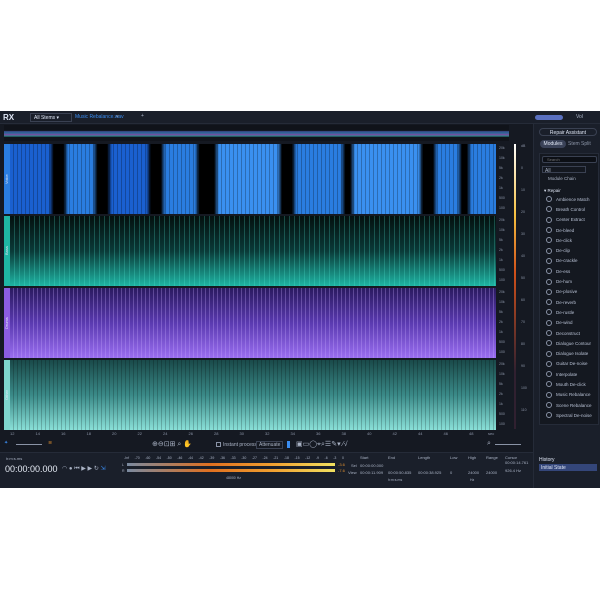  Describe the element at coordinates (451, 472) in the screenshot. I see `low-field: 0` at that location.